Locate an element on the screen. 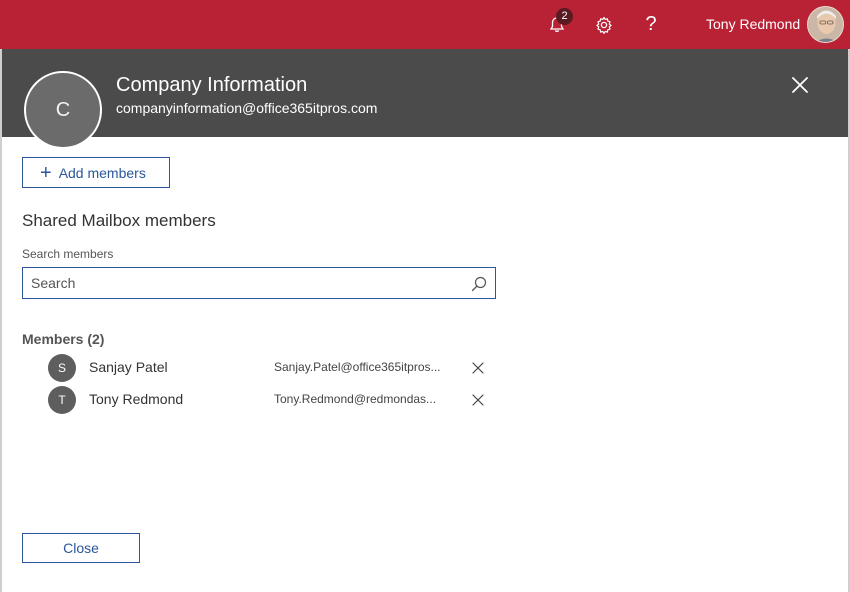 This screenshot has width=850, height=592. user-photo-icon is located at coordinates (825, 24).